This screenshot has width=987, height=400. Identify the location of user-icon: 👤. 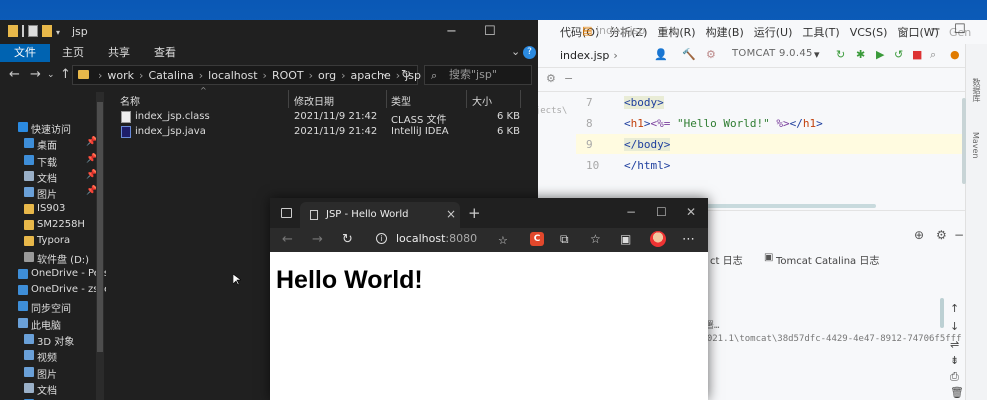
(661, 54).